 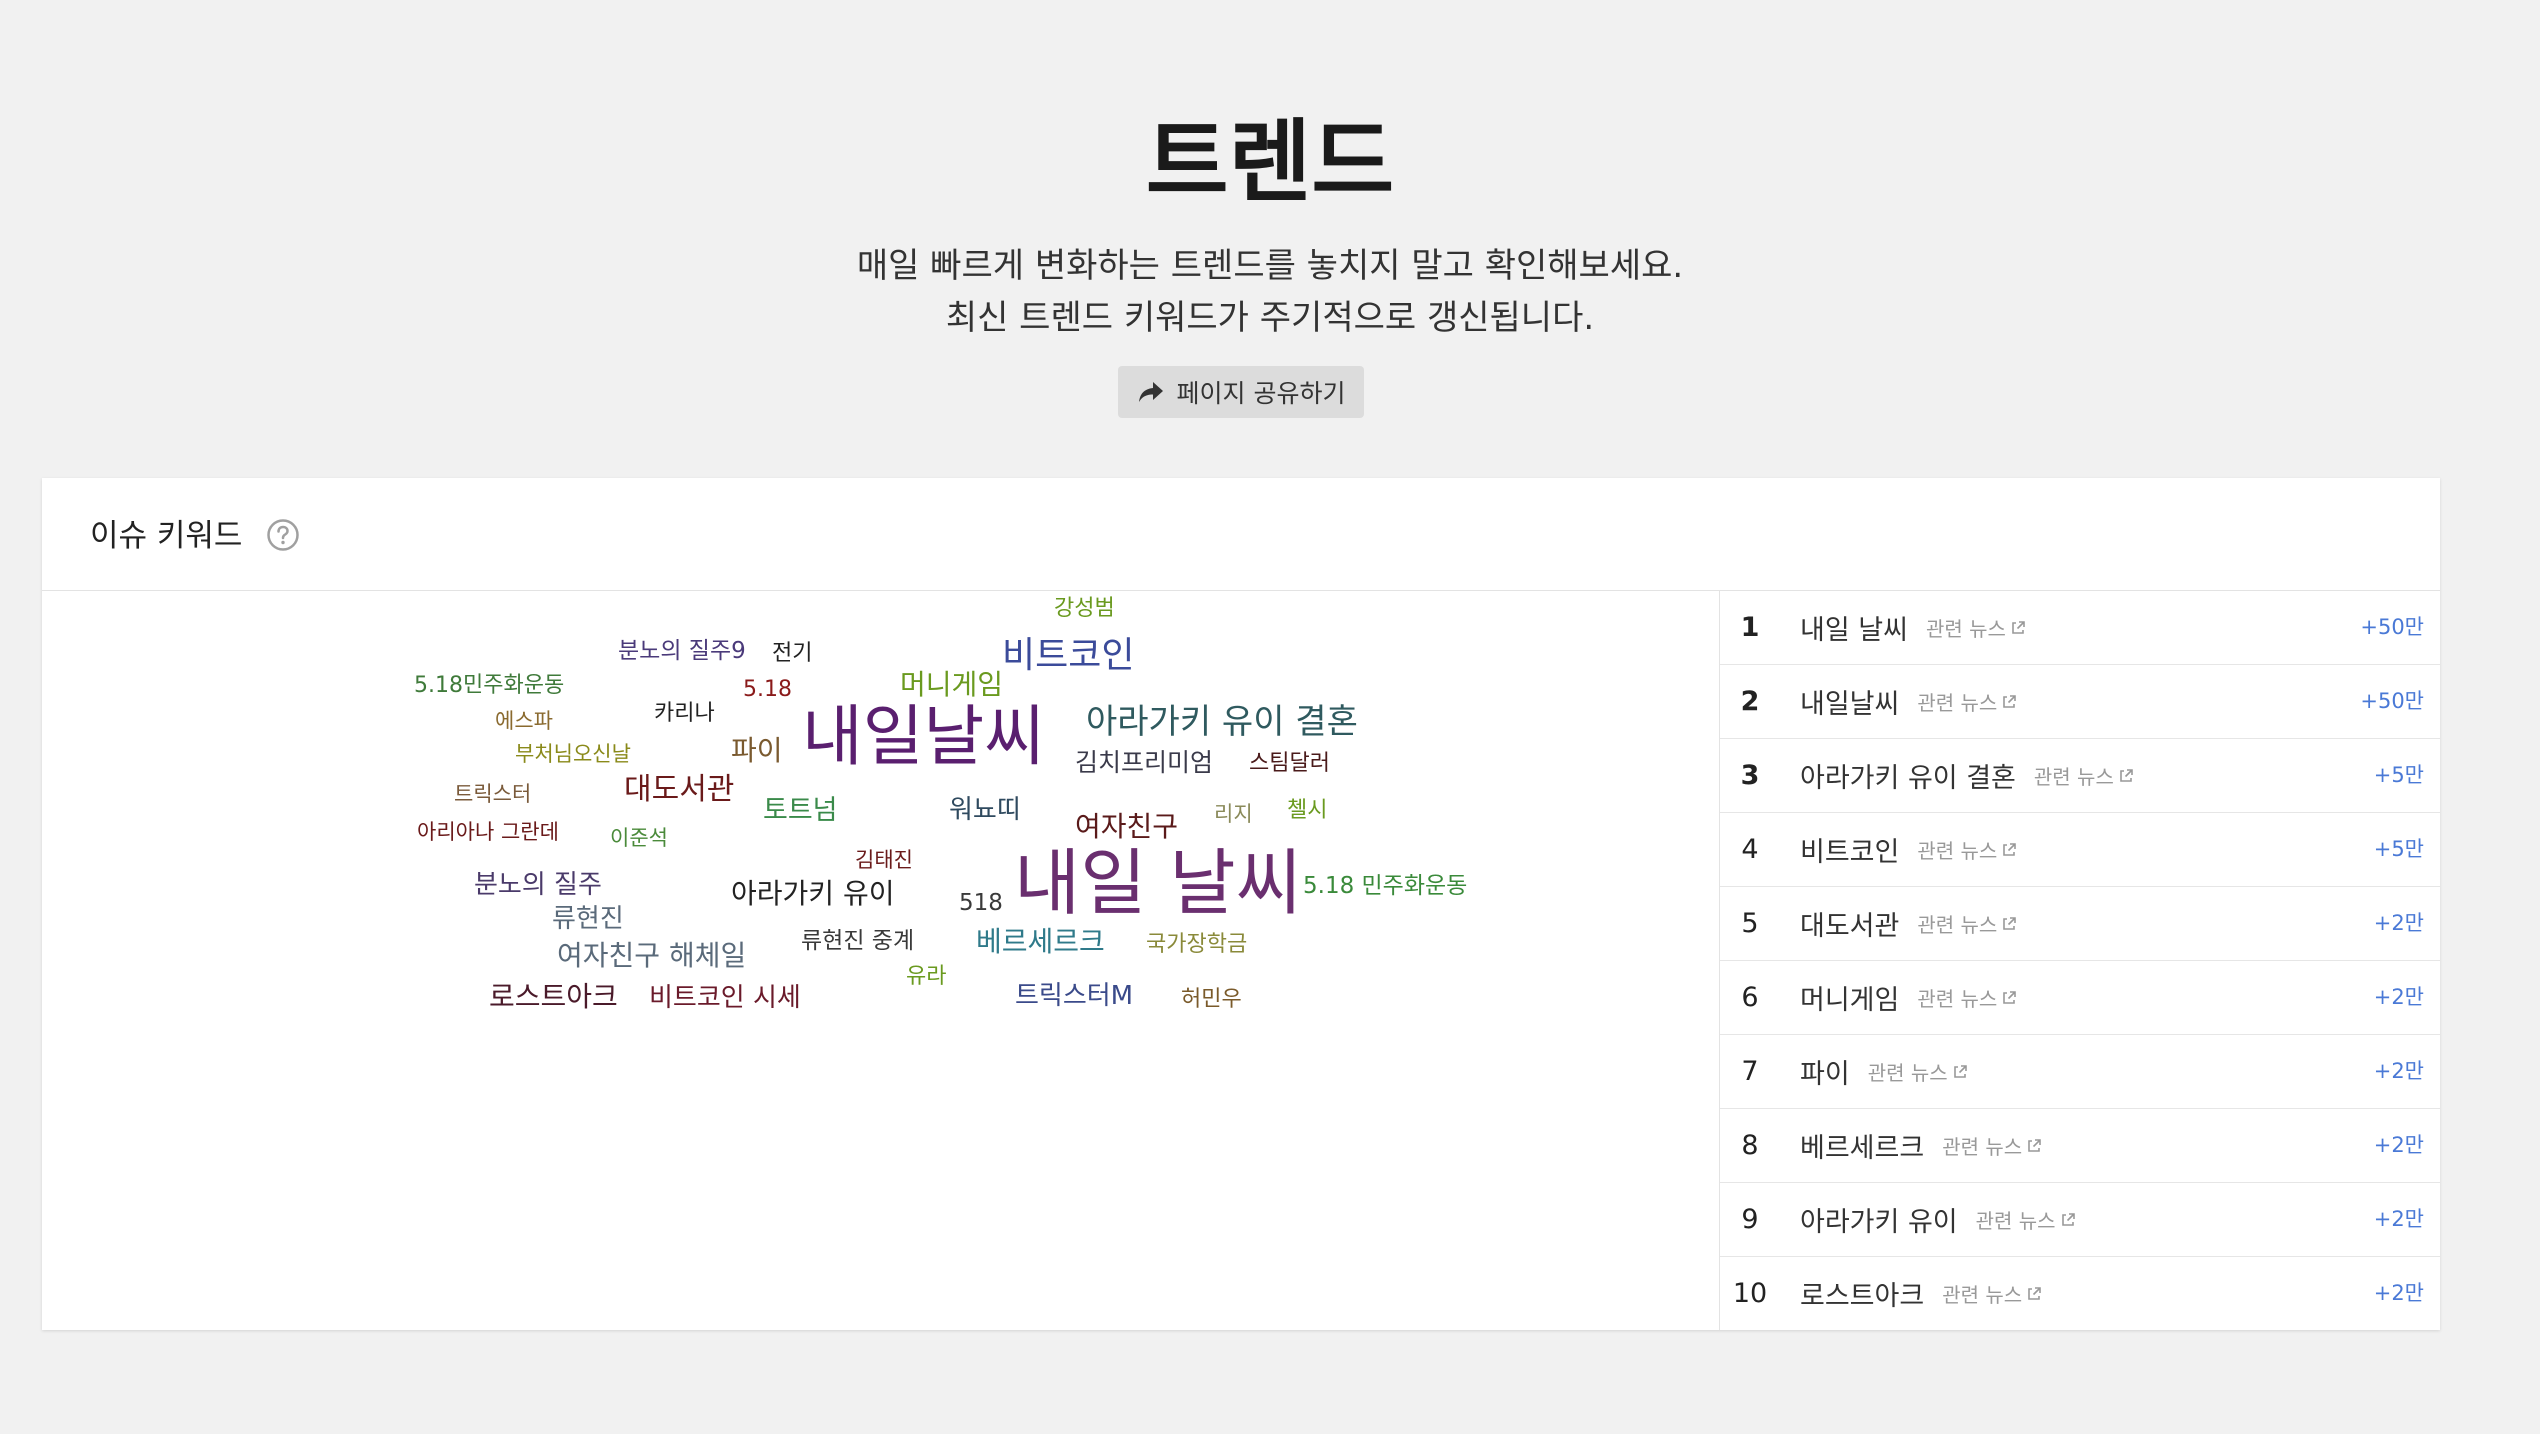 What do you see at coordinates (684, 714) in the screenshot?
I see `cloud-keyword: 카리나` at bounding box center [684, 714].